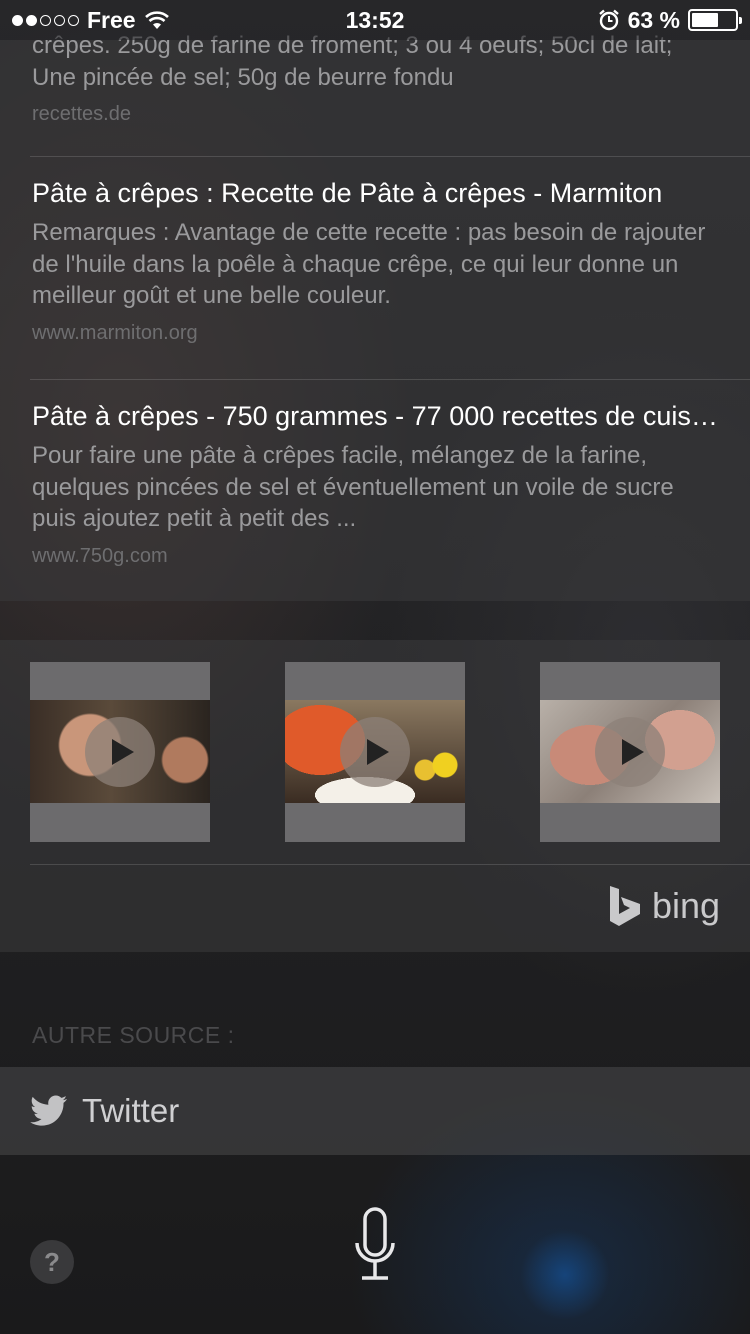 The width and height of the screenshot is (750, 1334). Describe the element at coordinates (111, 19) in the screenshot. I see `carrier-name: Free` at that location.